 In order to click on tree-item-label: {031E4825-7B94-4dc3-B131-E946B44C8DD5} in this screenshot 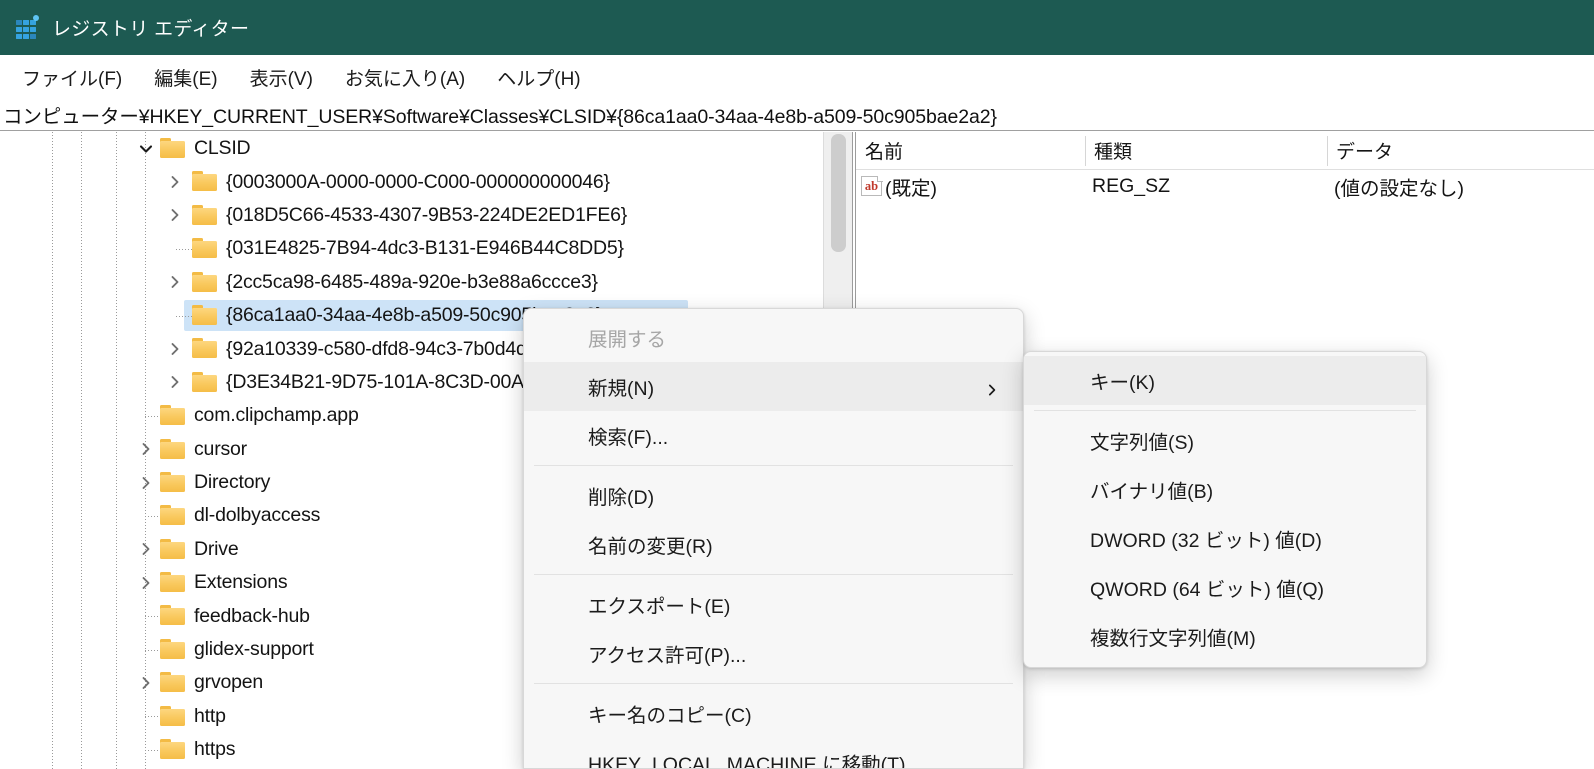, I will do `click(425, 248)`.